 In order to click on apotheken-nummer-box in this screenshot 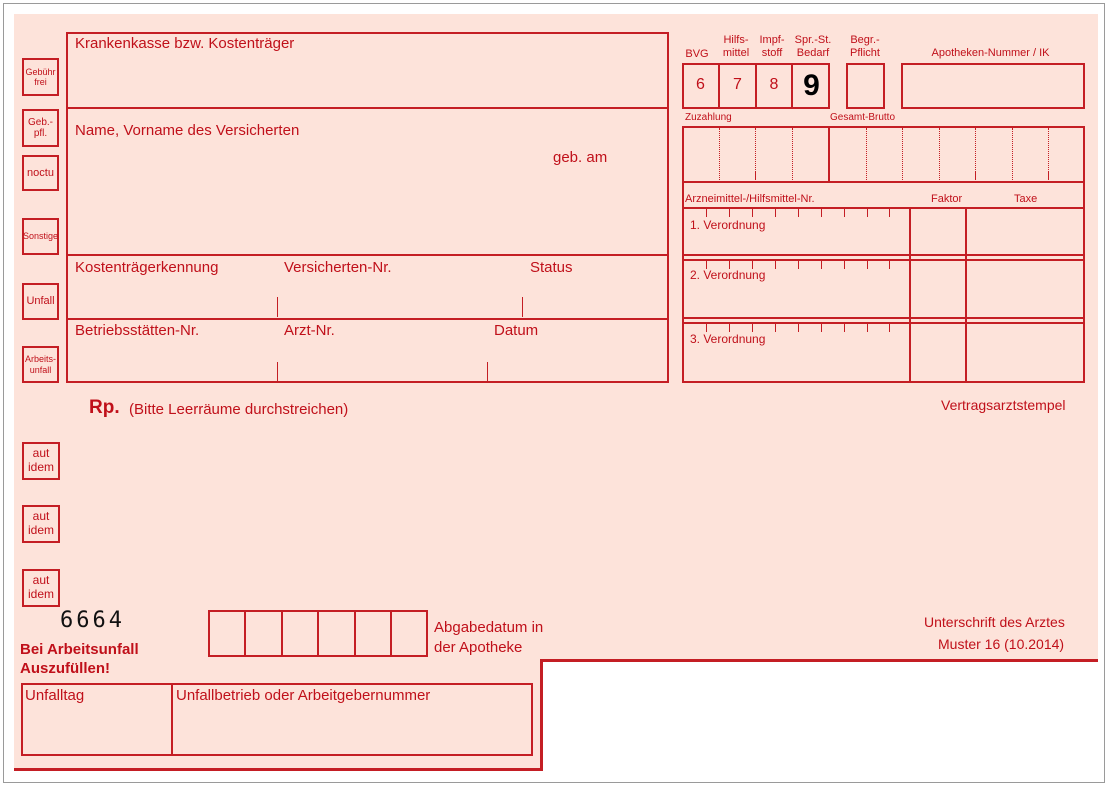, I will do `click(993, 86)`.